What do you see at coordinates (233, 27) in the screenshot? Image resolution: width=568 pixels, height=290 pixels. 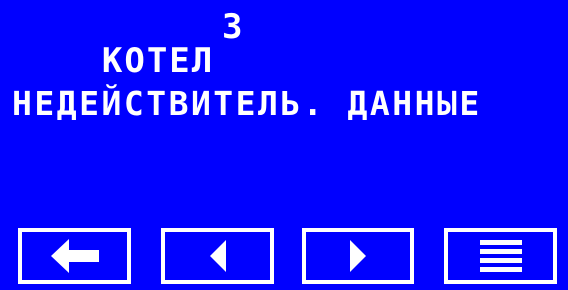 I see `boiler-number: 3` at bounding box center [233, 27].